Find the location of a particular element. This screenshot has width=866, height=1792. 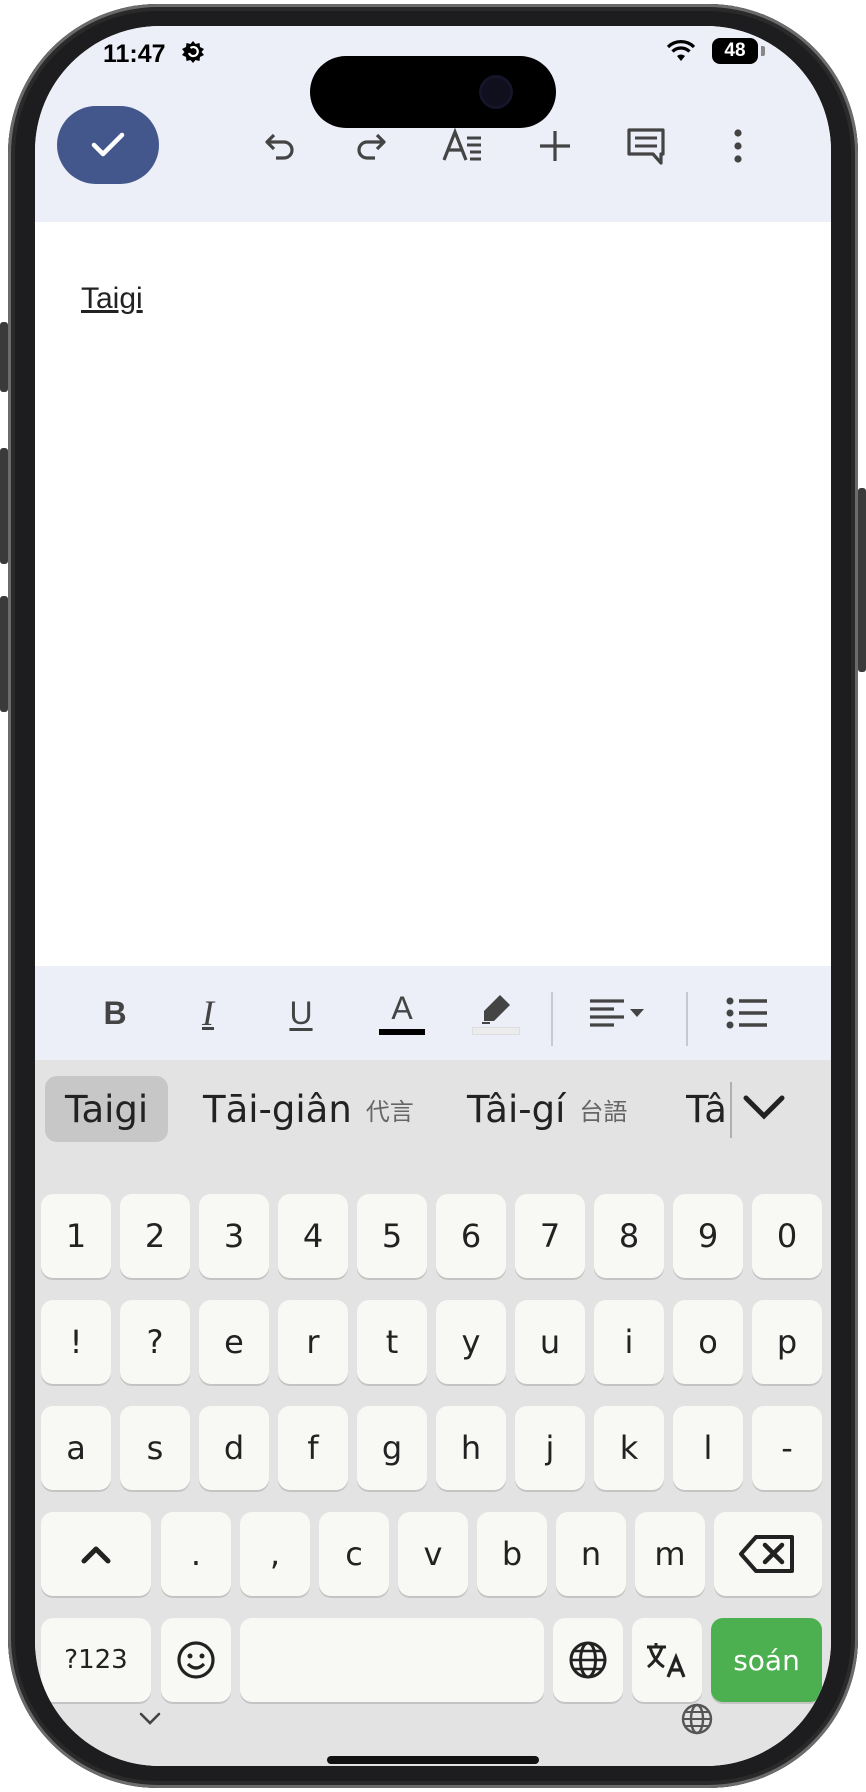

check-icon is located at coordinates (108, 144).